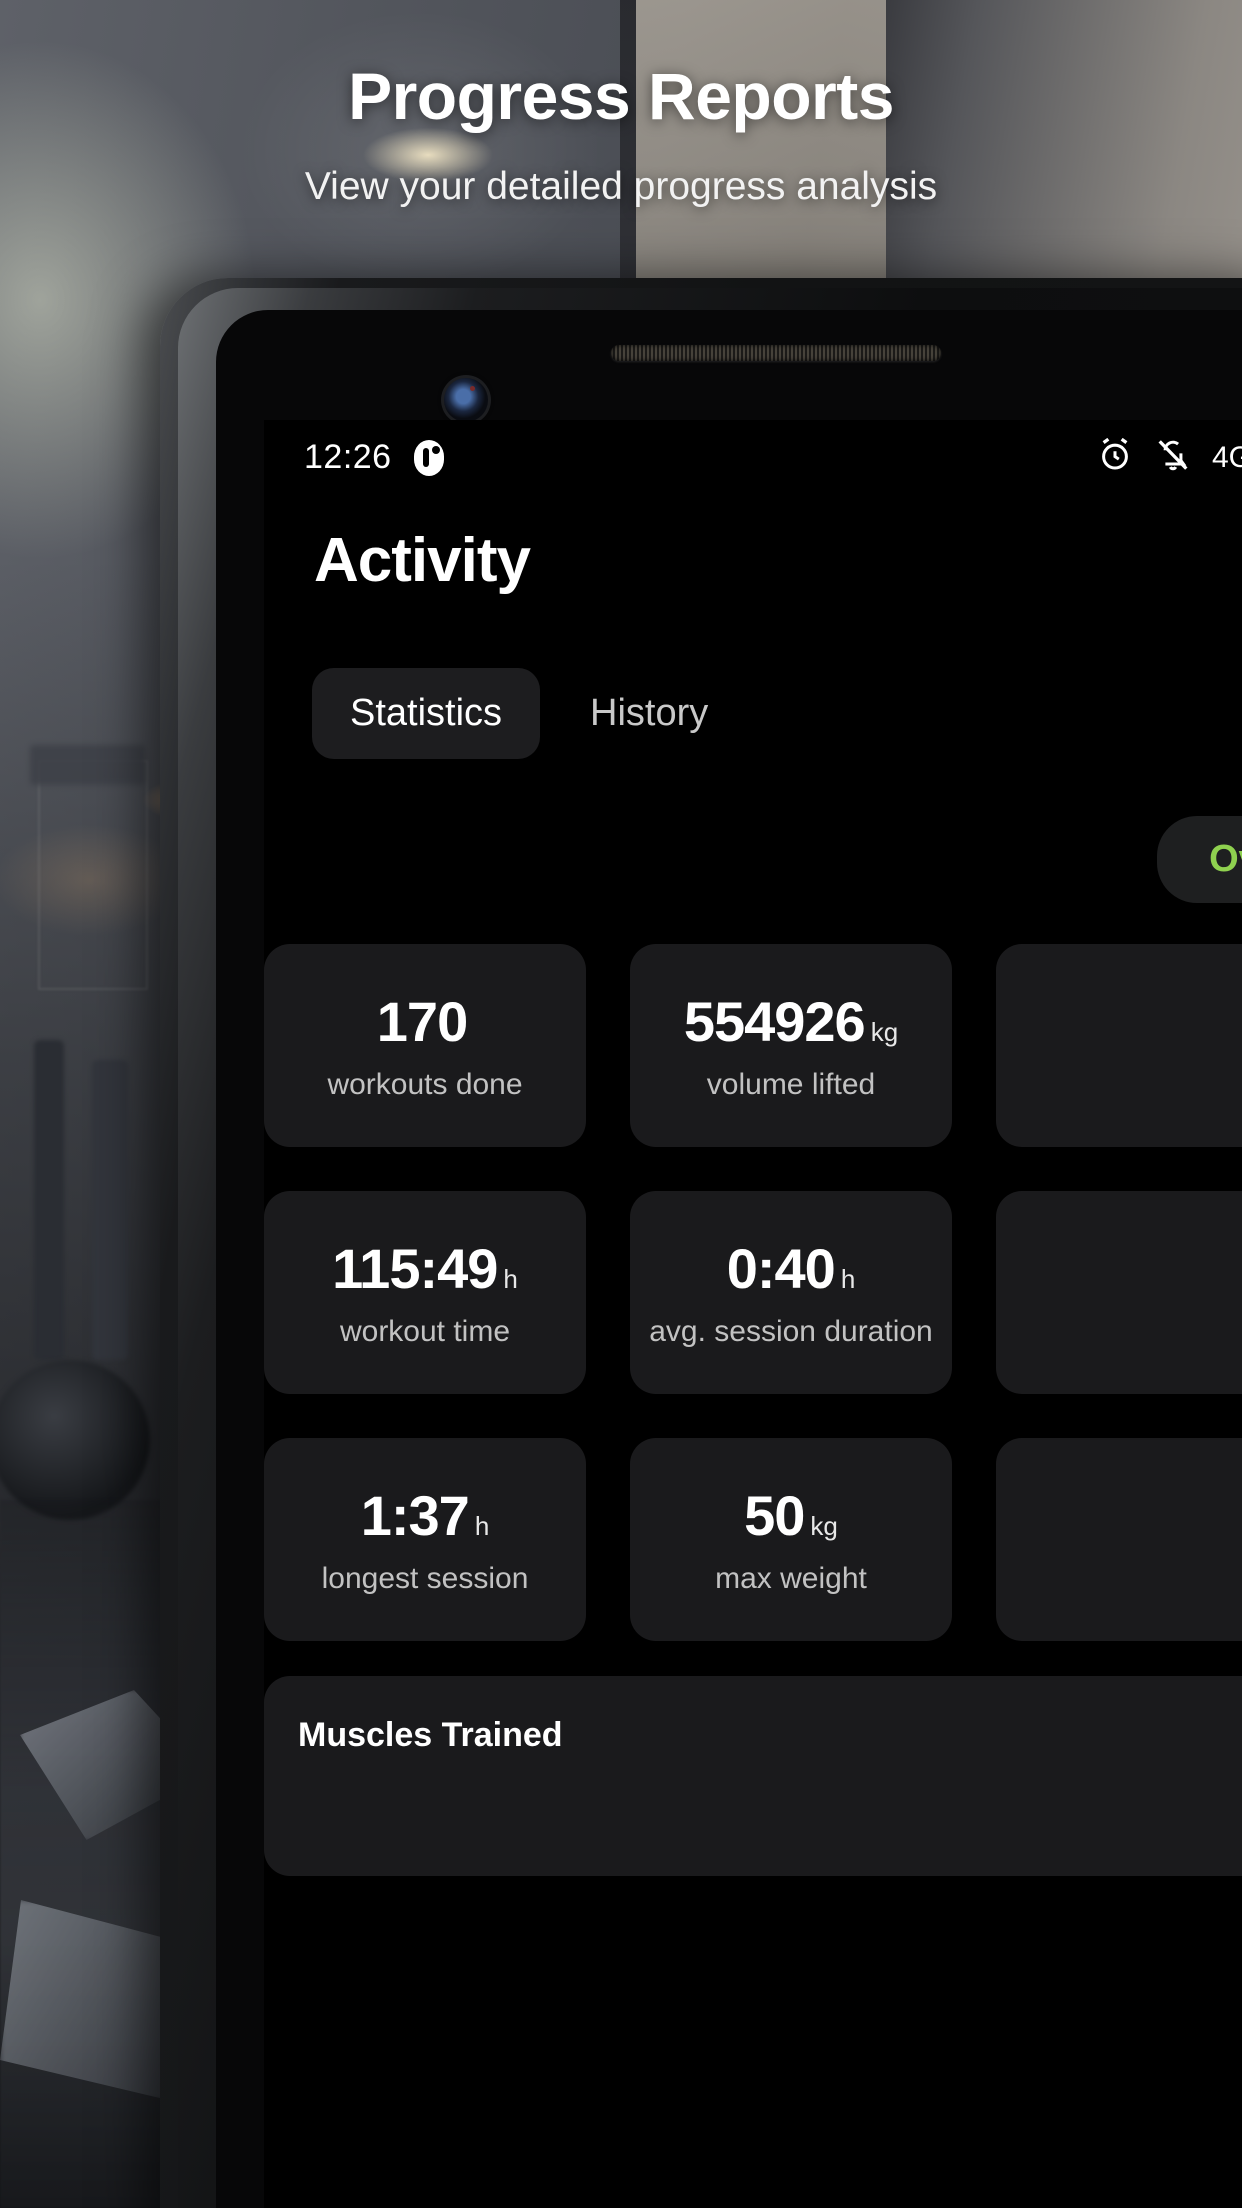 This screenshot has width=1242, height=2208. Describe the element at coordinates (1226, 457) in the screenshot. I see `network-type-label: 4G` at that location.